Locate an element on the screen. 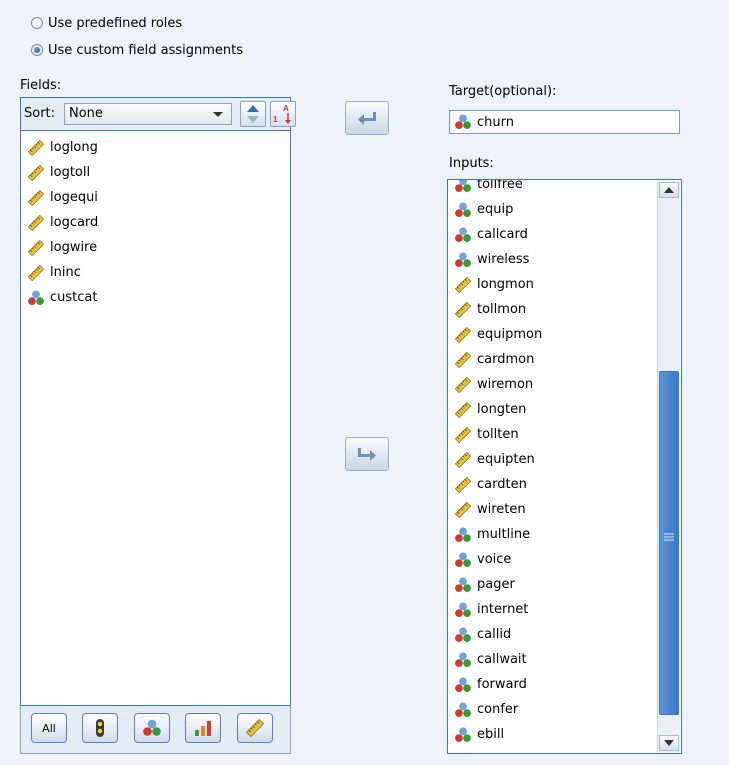 This screenshot has height=765, width=729. input-item: cardten is located at coordinates (552, 484).